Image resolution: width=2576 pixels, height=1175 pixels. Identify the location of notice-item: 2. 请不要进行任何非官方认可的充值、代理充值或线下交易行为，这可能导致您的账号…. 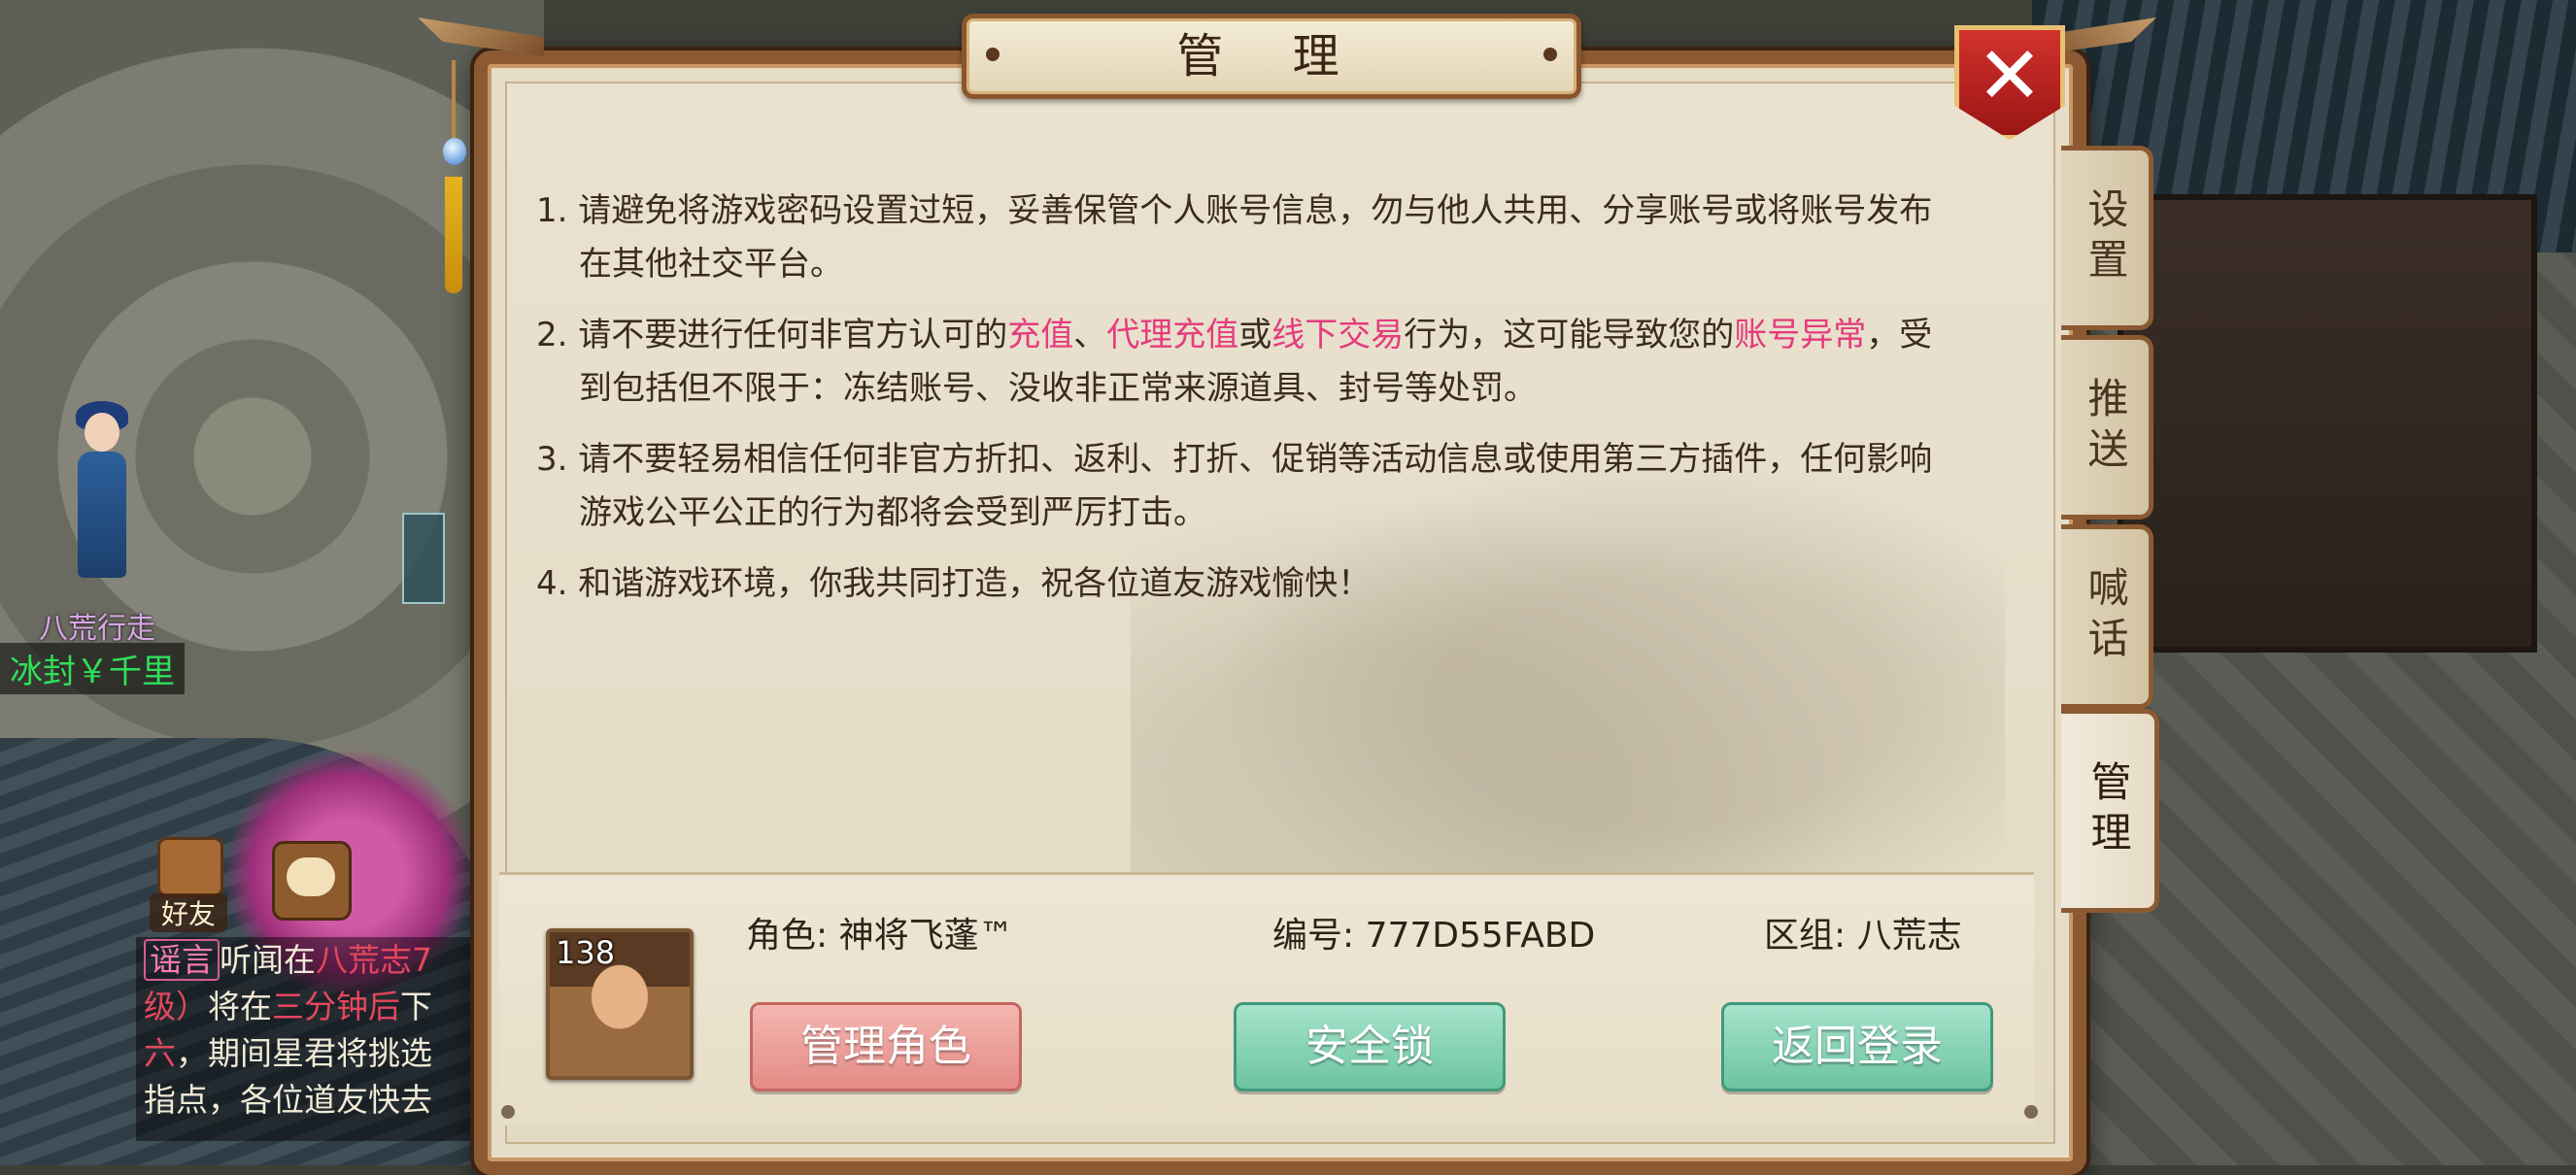
(1245, 362).